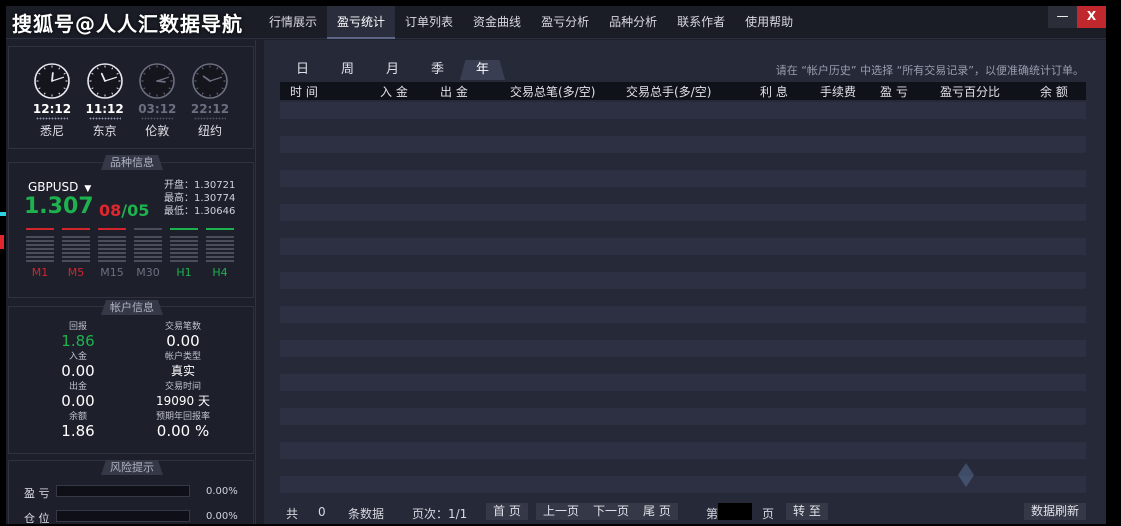 The height and width of the screenshot is (526, 1121). Describe the element at coordinates (482, 70) in the screenshot. I see `period-tab-year: 年` at that location.